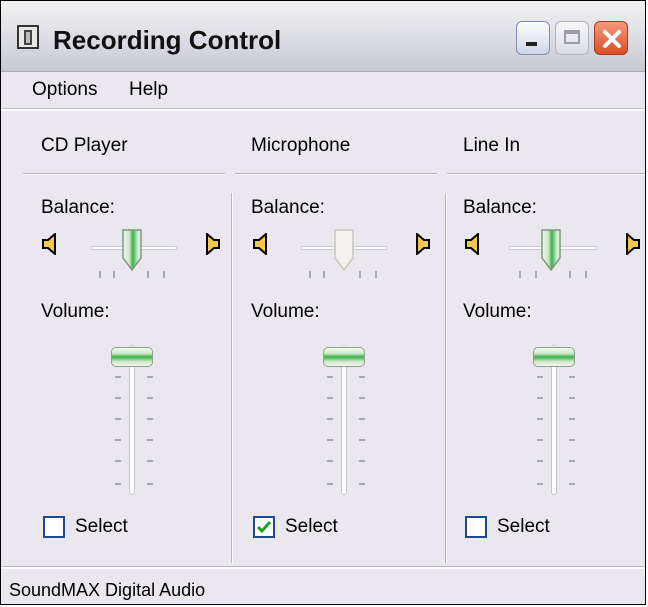 The height and width of the screenshot is (607, 648). What do you see at coordinates (107, 590) in the screenshot?
I see `status-text: SoundMAX Digital Audio` at bounding box center [107, 590].